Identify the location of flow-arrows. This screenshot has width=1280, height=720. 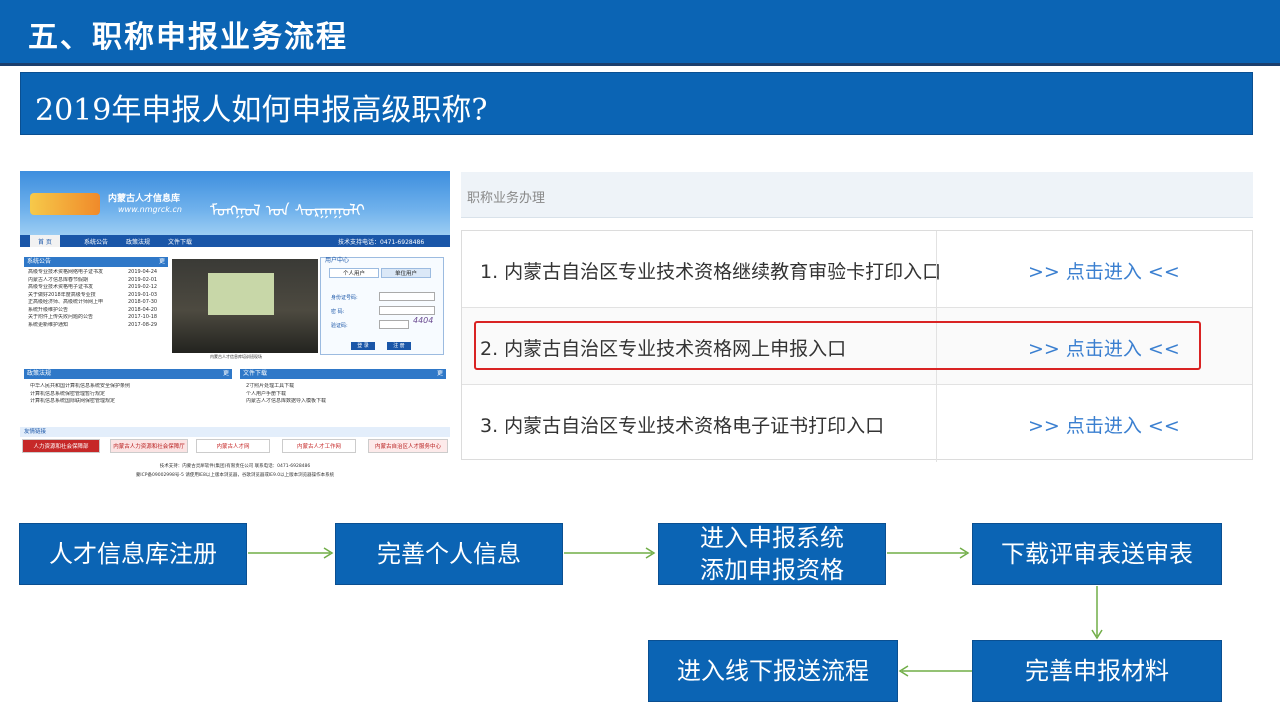
(675, 612).